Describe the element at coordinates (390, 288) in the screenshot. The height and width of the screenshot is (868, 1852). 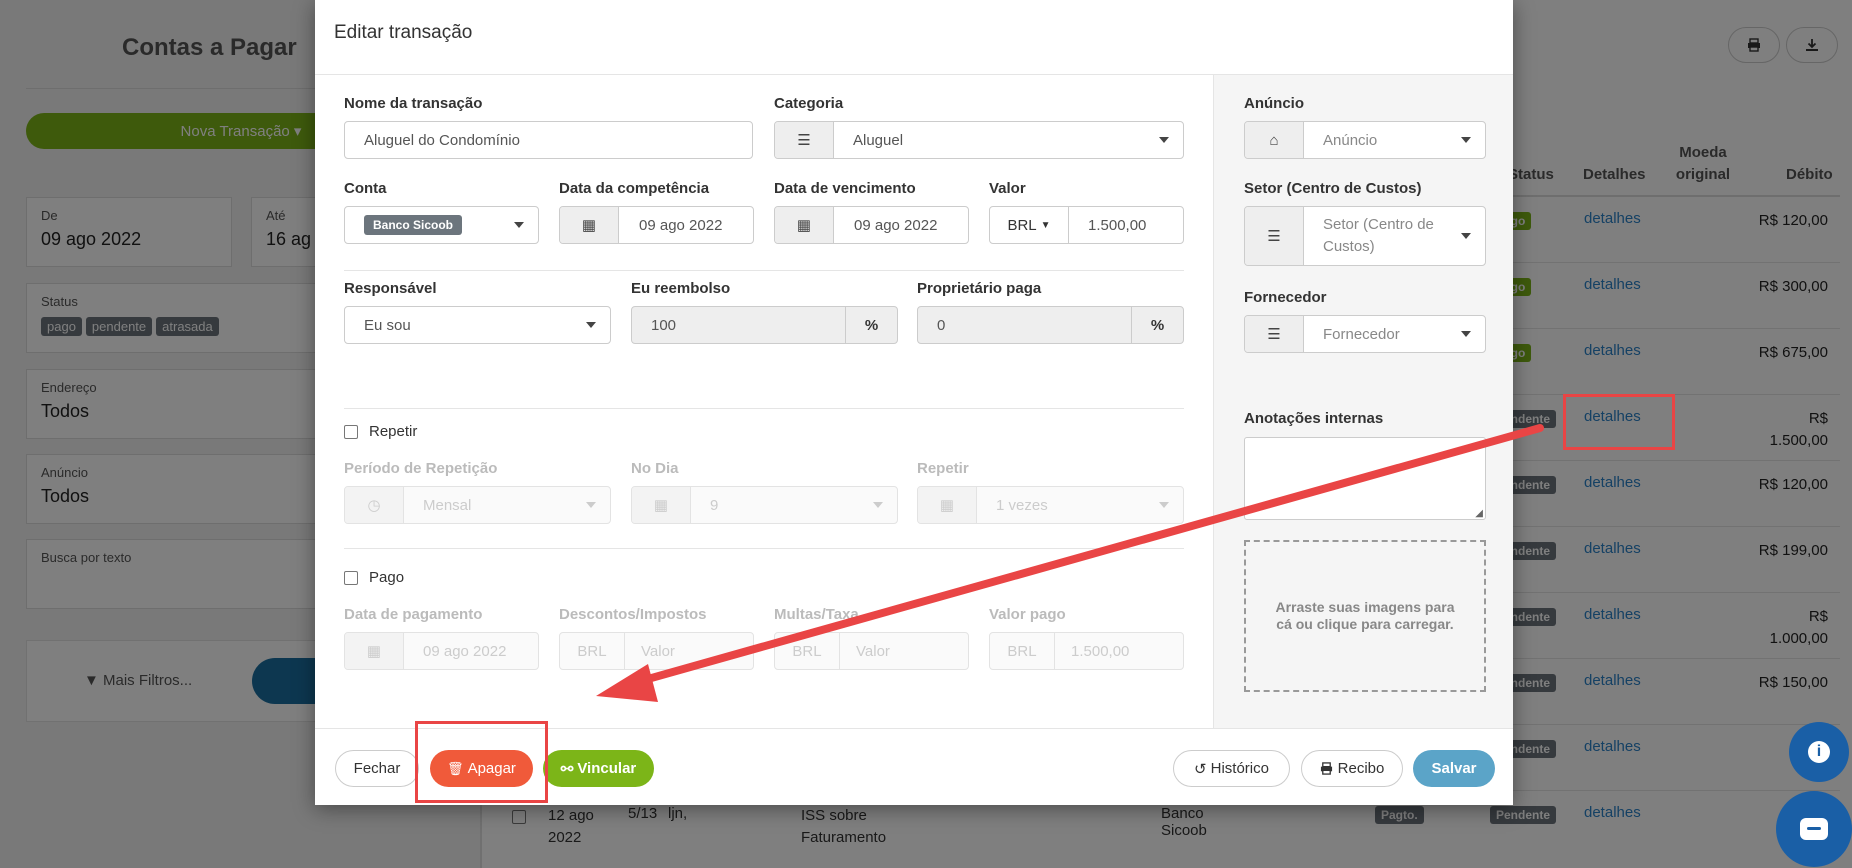
I see `responsible-label: Responsável` at that location.